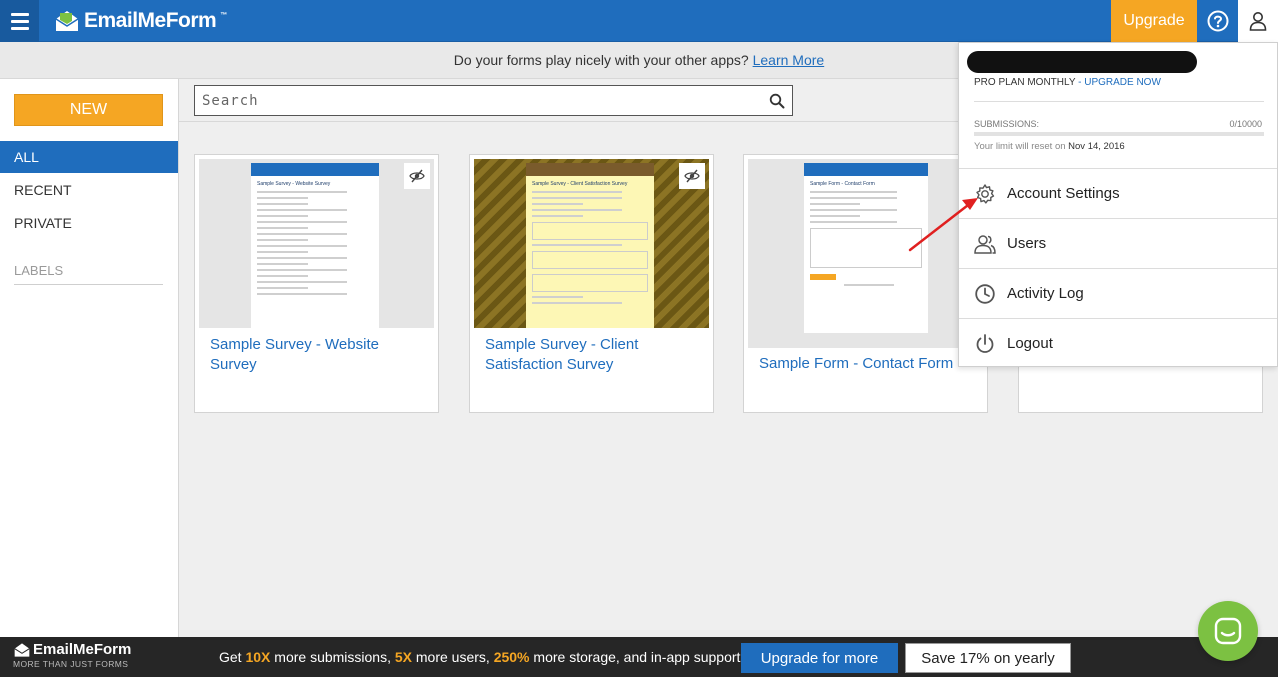 The image size is (1278, 677). Describe the element at coordinates (1045, 293) in the screenshot. I see `menu-item-label: Activity Log` at that location.